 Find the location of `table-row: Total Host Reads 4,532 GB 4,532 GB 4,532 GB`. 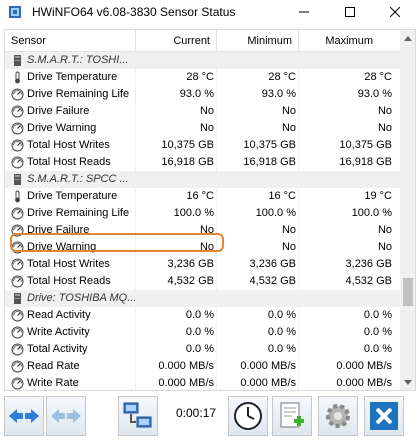

table-row: Total Host Reads 4,532 GB 4,532 GB 4,532 GB is located at coordinates (202, 281).